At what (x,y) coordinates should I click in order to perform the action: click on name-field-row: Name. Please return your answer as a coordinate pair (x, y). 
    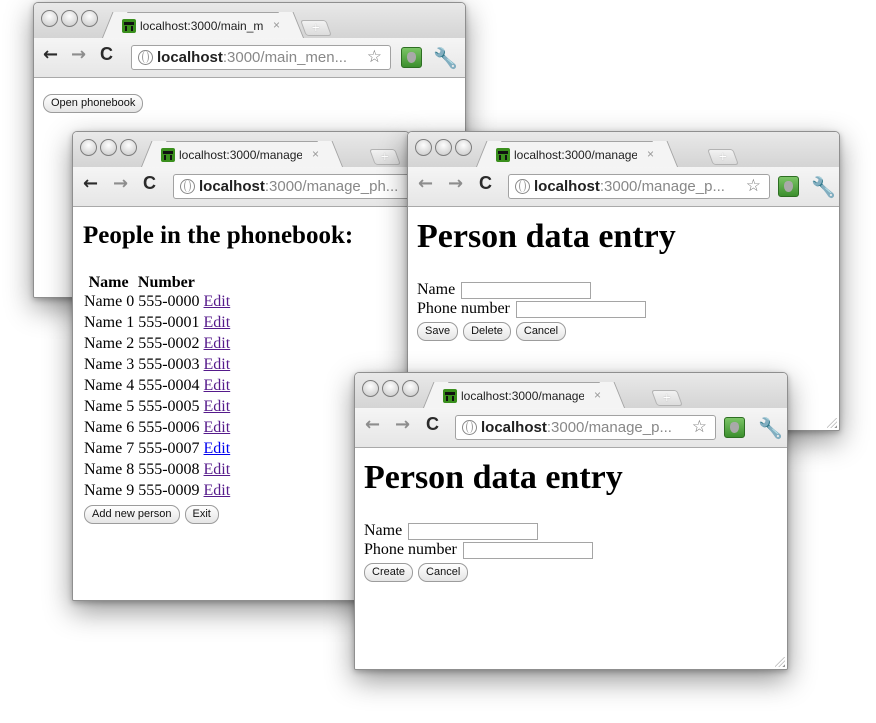
    Looking at the image, I should click on (478, 531).